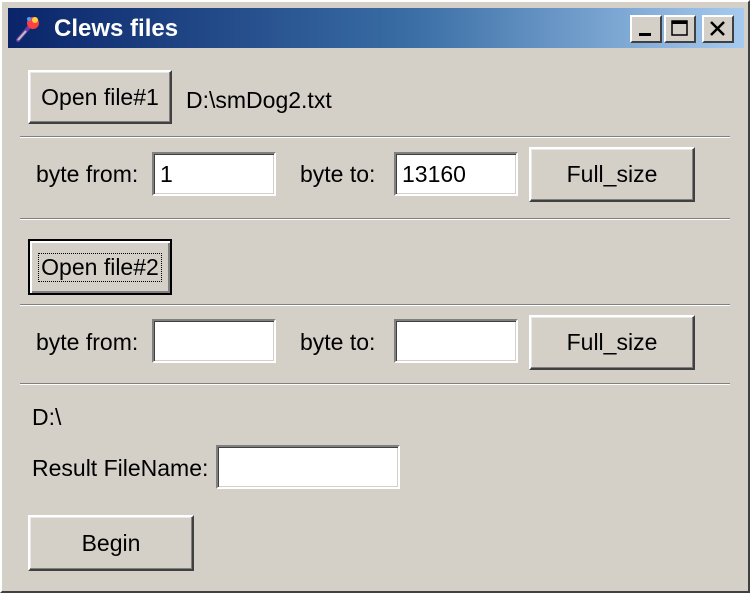  Describe the element at coordinates (338, 174) in the screenshot. I see `file1-byte-to-label: byte to:` at that location.